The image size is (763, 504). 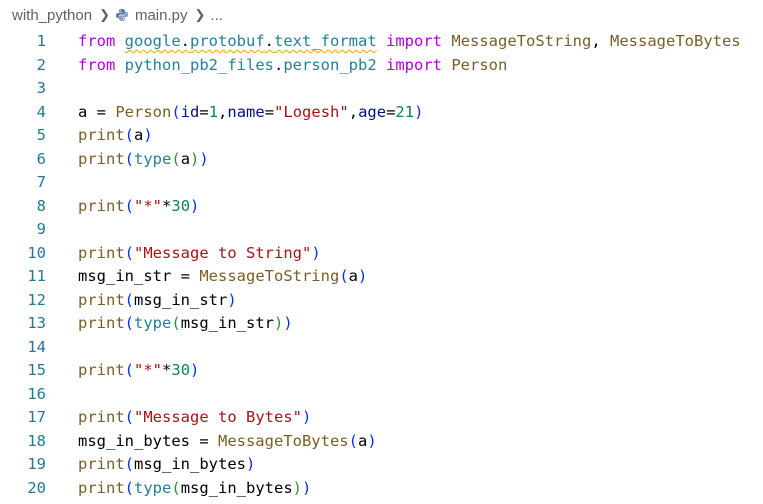 I want to click on code-token: 30, so click(x=181, y=205).